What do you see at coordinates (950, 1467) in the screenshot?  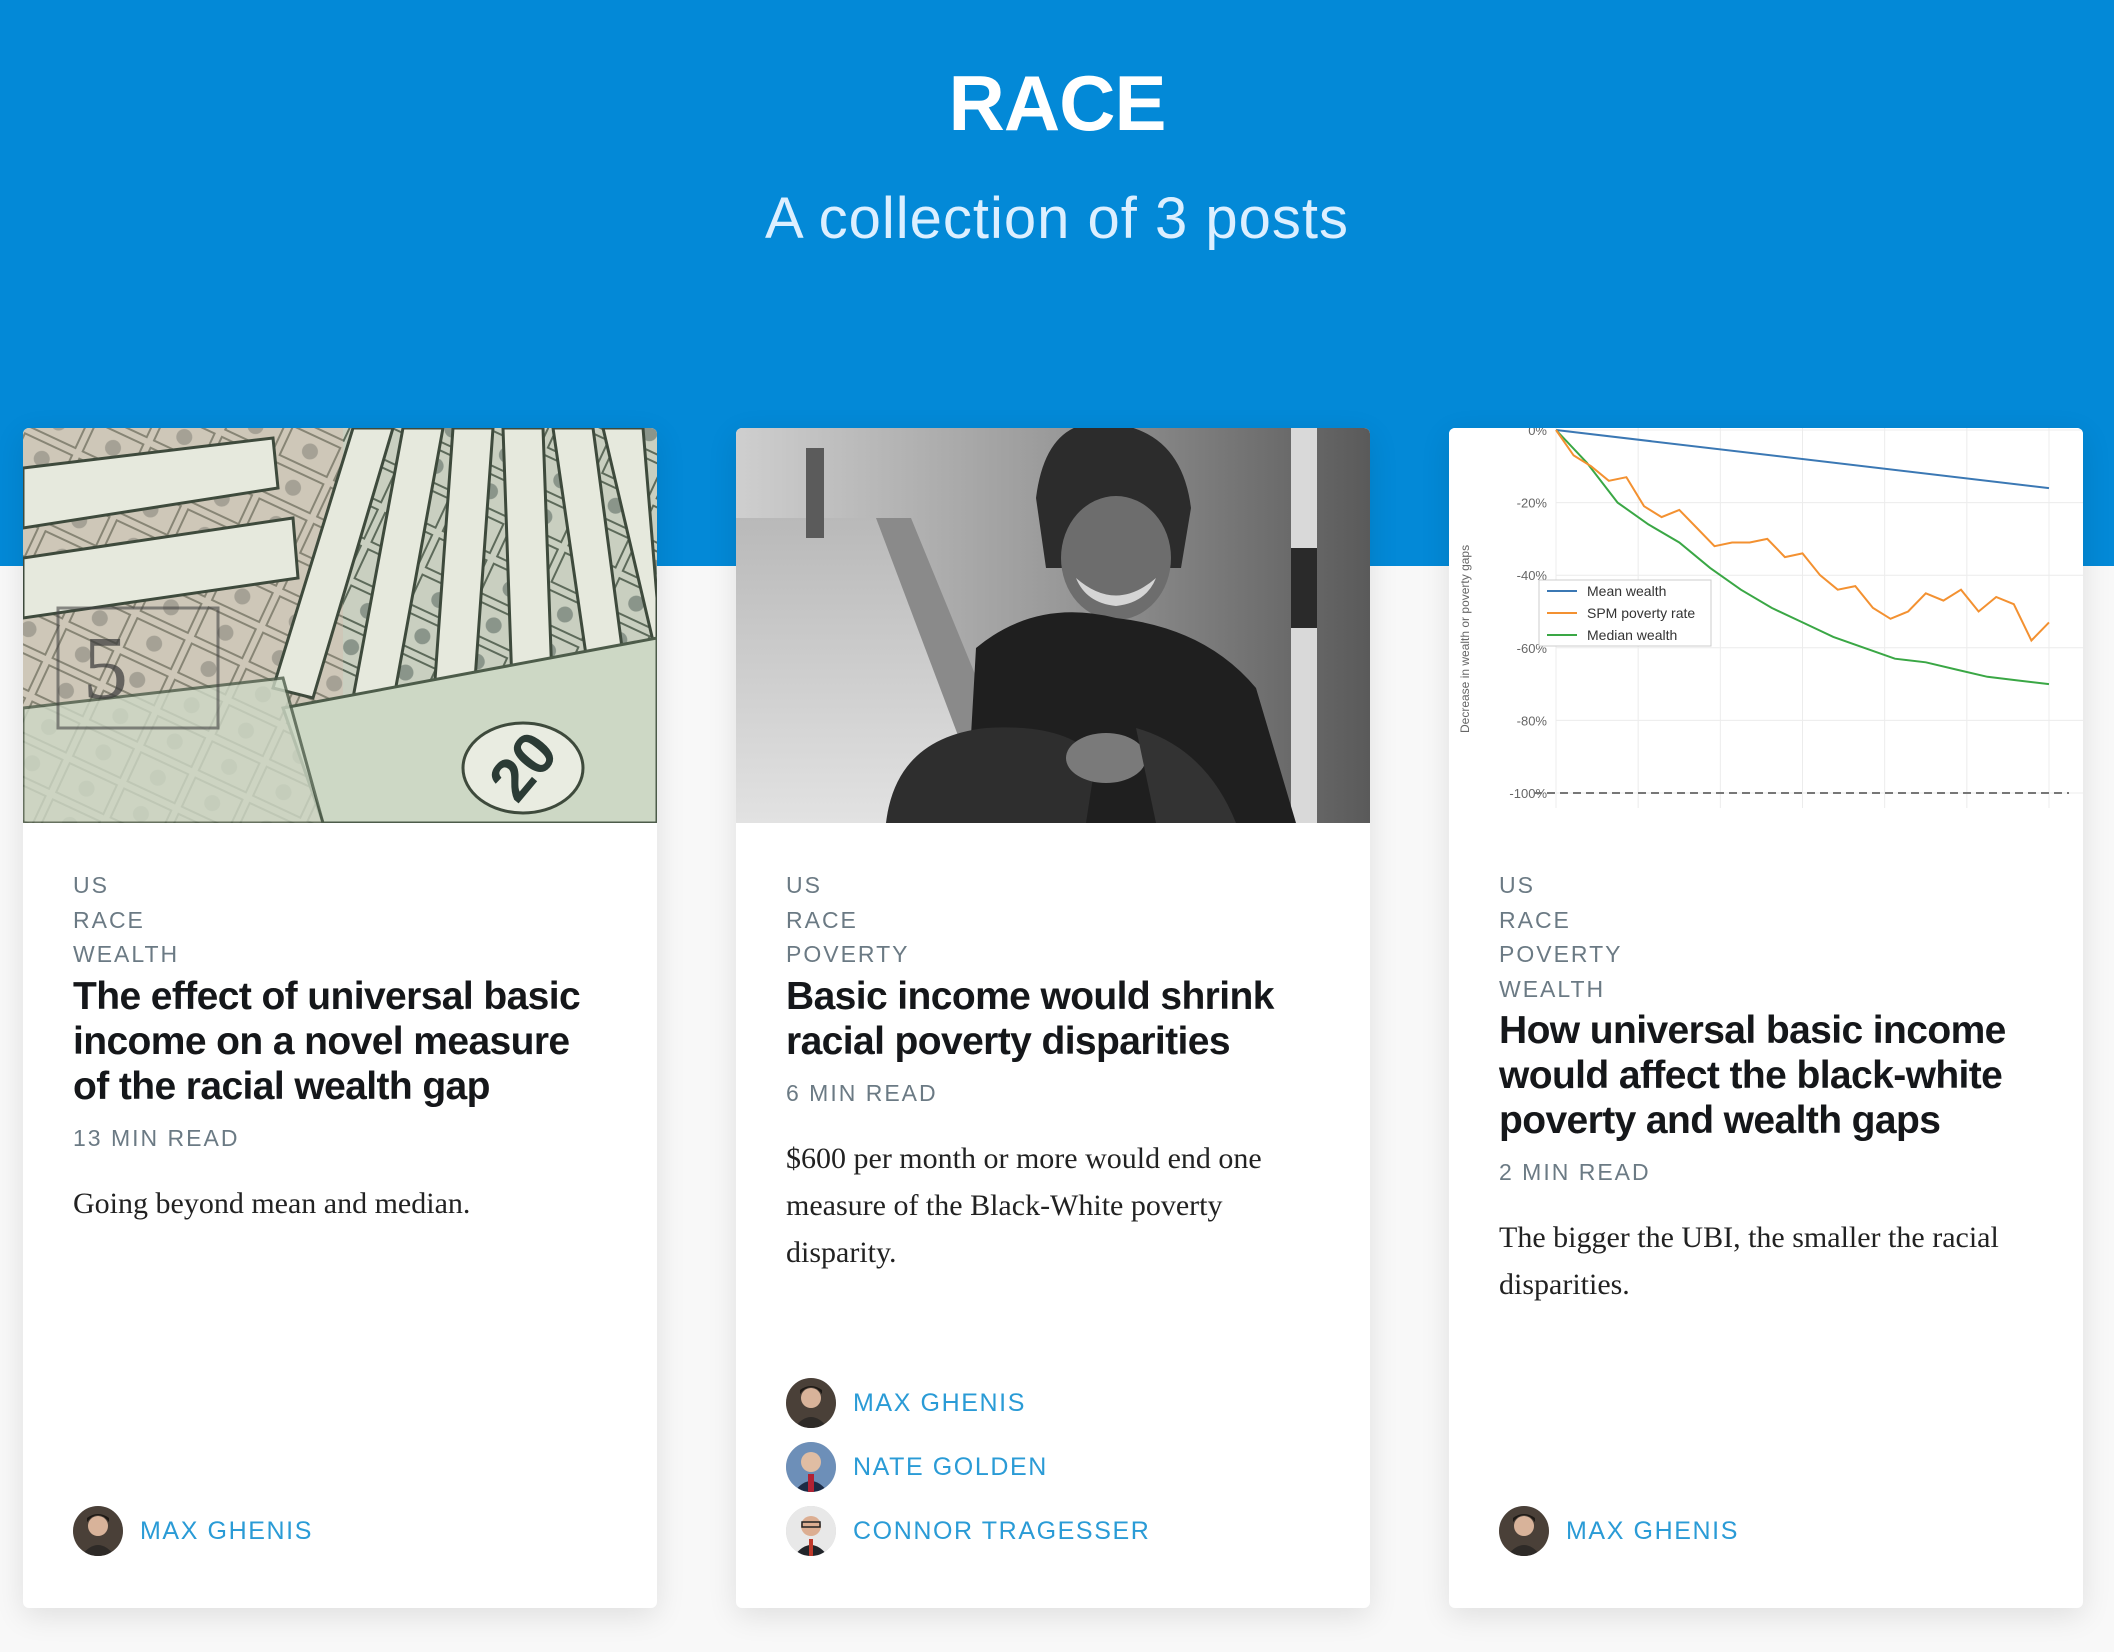 I see `author-name: NATE GOLDEN` at bounding box center [950, 1467].